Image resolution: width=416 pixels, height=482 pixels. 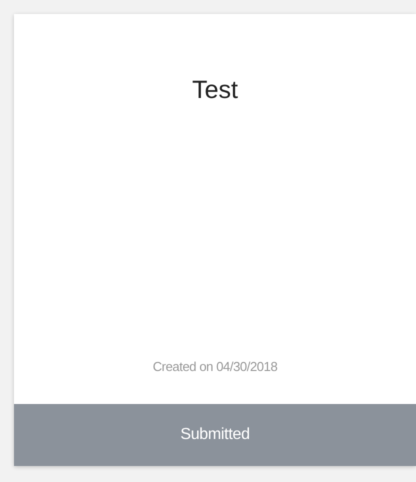 I want to click on status-bar: Submitted, so click(x=215, y=435).